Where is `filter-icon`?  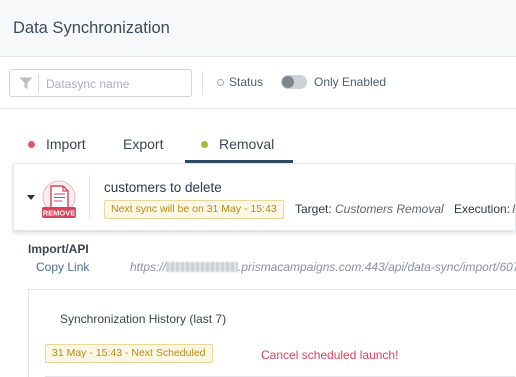
filter-icon is located at coordinates (26, 83).